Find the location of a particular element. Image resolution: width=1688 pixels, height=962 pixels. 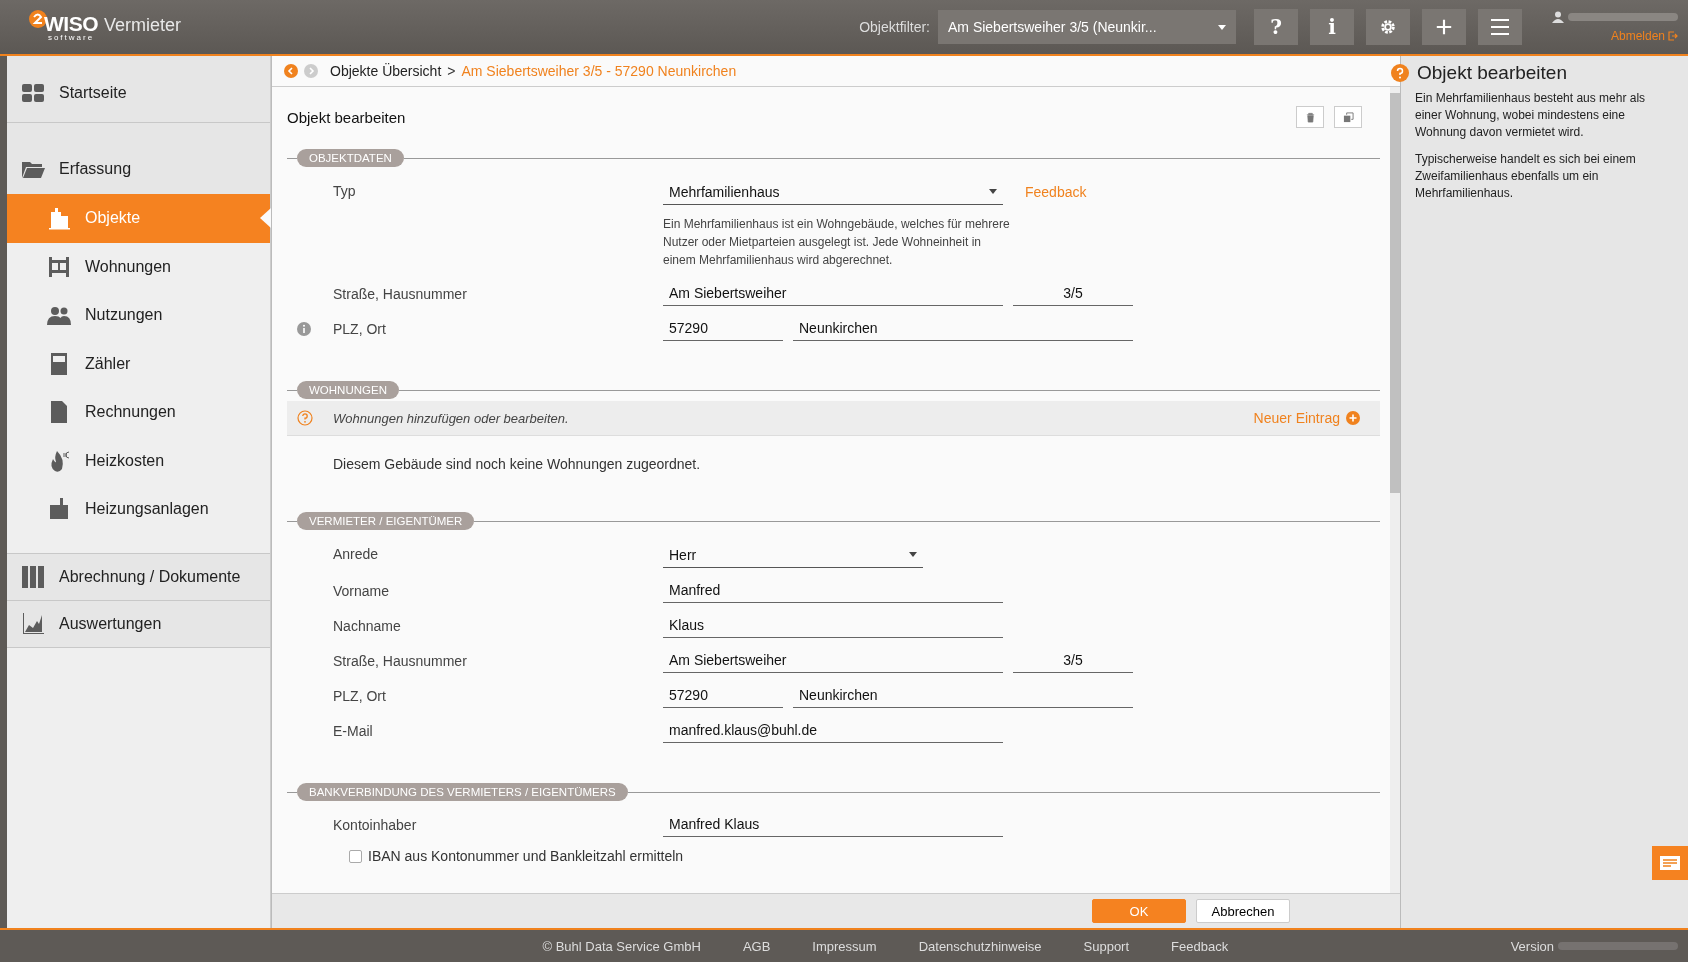

copy-button is located at coordinates (1348, 117).